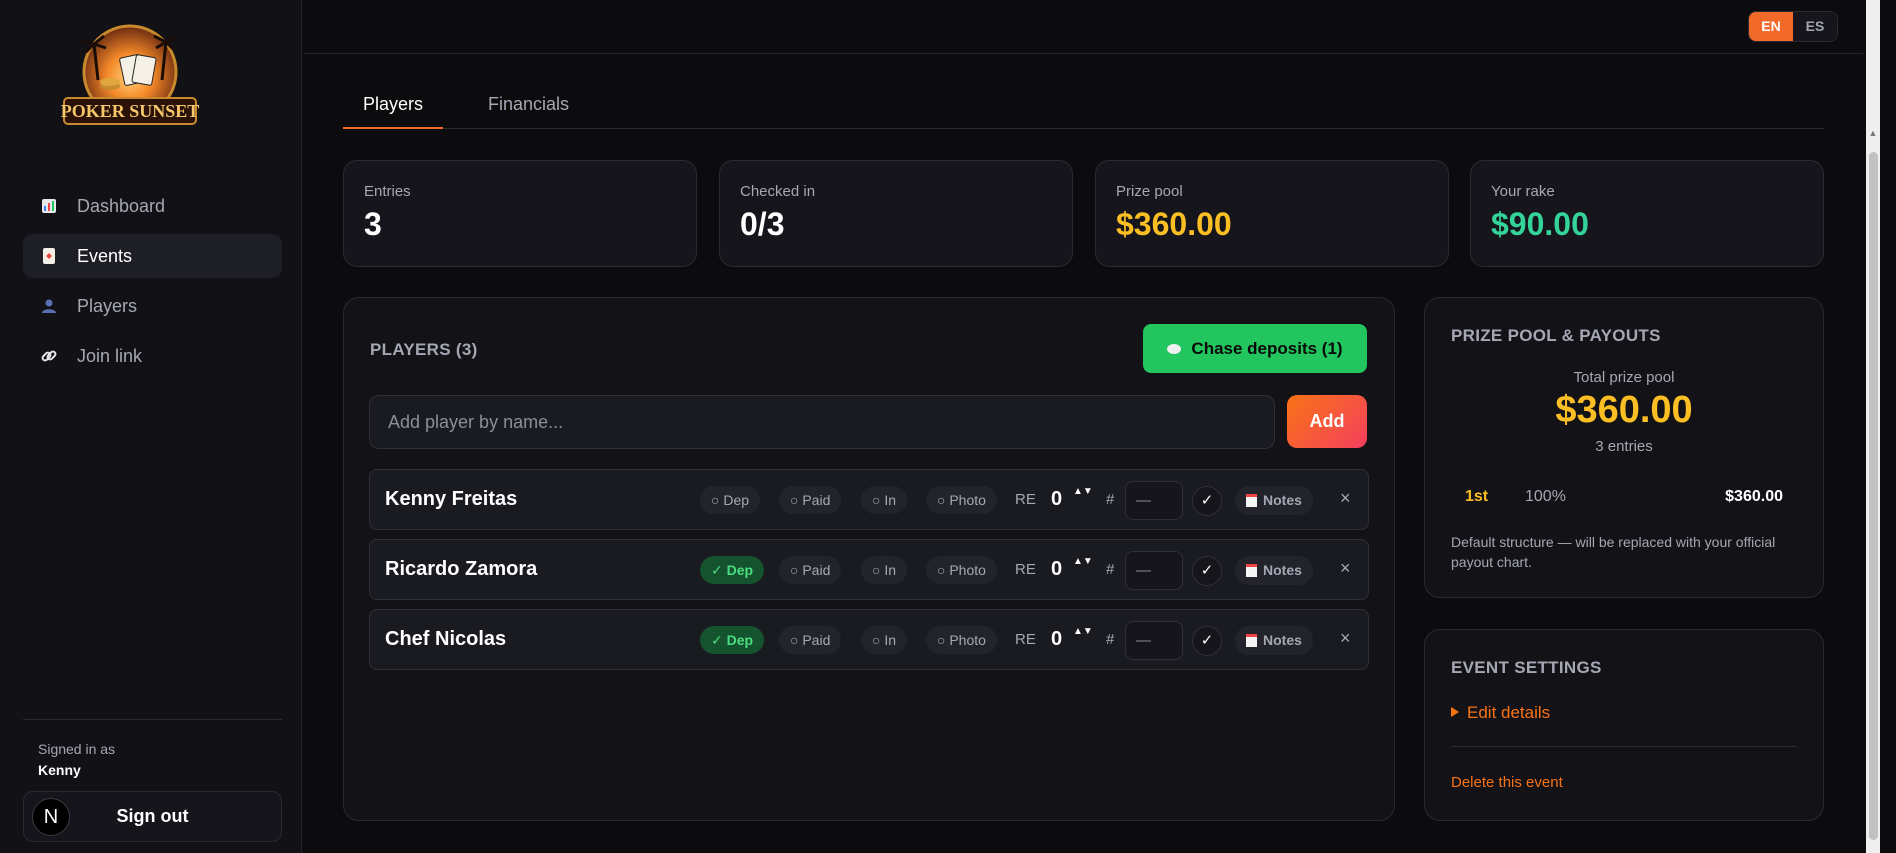 The image size is (1896, 853). What do you see at coordinates (1556, 335) in the screenshot?
I see `prize-pool-title: PRIZE POOL & PAYOUTS` at bounding box center [1556, 335].